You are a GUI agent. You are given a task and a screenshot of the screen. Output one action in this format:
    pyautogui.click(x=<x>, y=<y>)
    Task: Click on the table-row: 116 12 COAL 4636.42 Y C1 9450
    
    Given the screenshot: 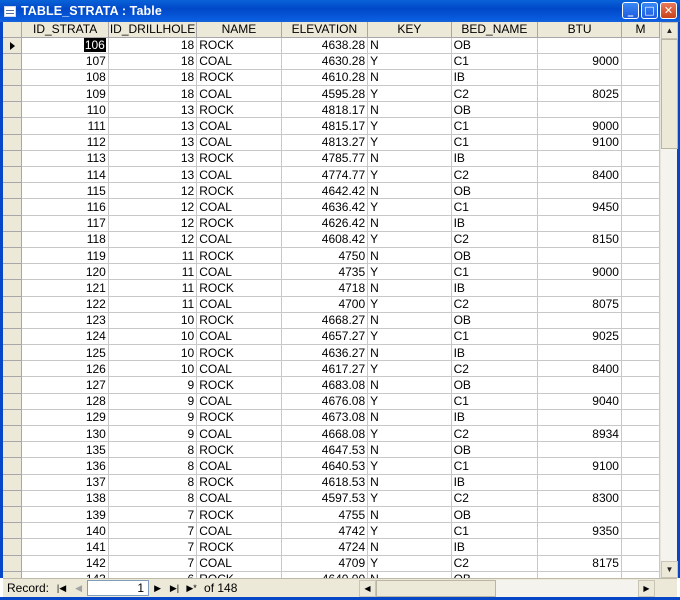 What is the action you would take?
    pyautogui.click(x=331, y=207)
    